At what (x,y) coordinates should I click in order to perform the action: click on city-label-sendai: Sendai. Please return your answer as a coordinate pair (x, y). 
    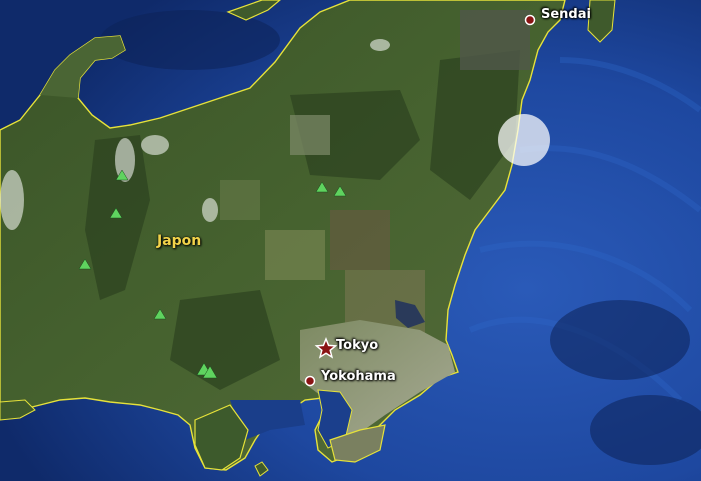
    Looking at the image, I should click on (566, 14).